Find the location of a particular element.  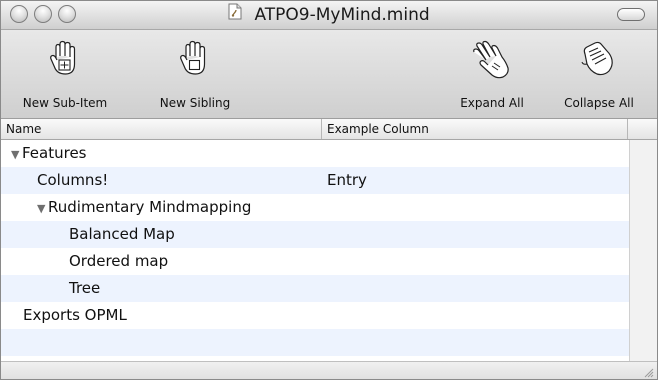

table-row: Exports OPML is located at coordinates (315, 315).